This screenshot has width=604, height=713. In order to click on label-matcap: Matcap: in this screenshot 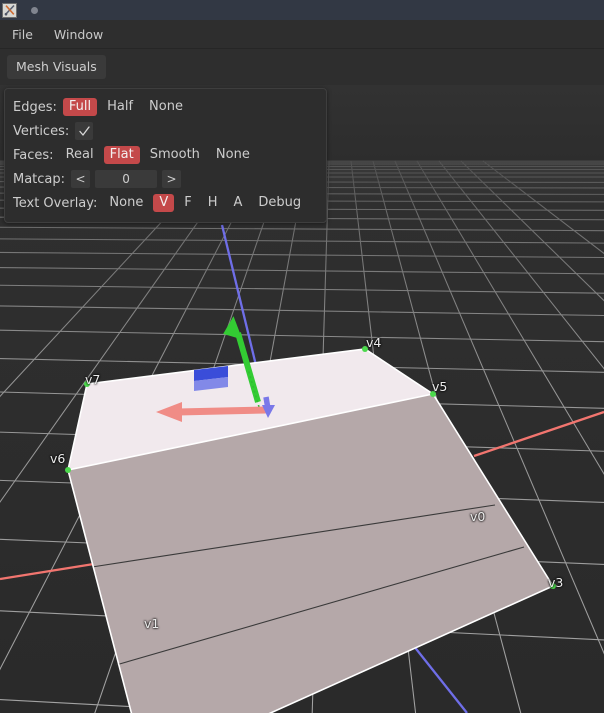, I will do `click(39, 179)`.